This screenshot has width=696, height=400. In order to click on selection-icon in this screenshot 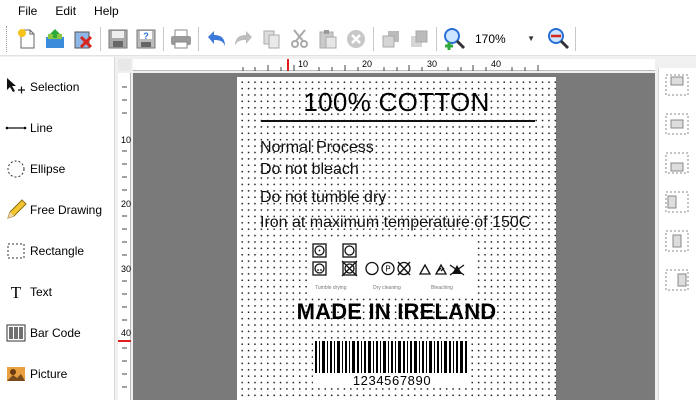, I will do `click(16, 87)`.